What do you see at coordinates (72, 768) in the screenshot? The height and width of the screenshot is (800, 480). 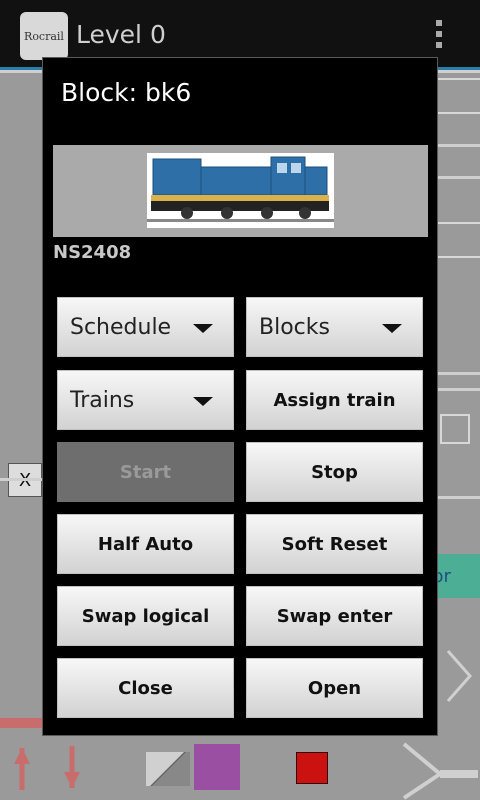 I see `arrow-down-icon` at bounding box center [72, 768].